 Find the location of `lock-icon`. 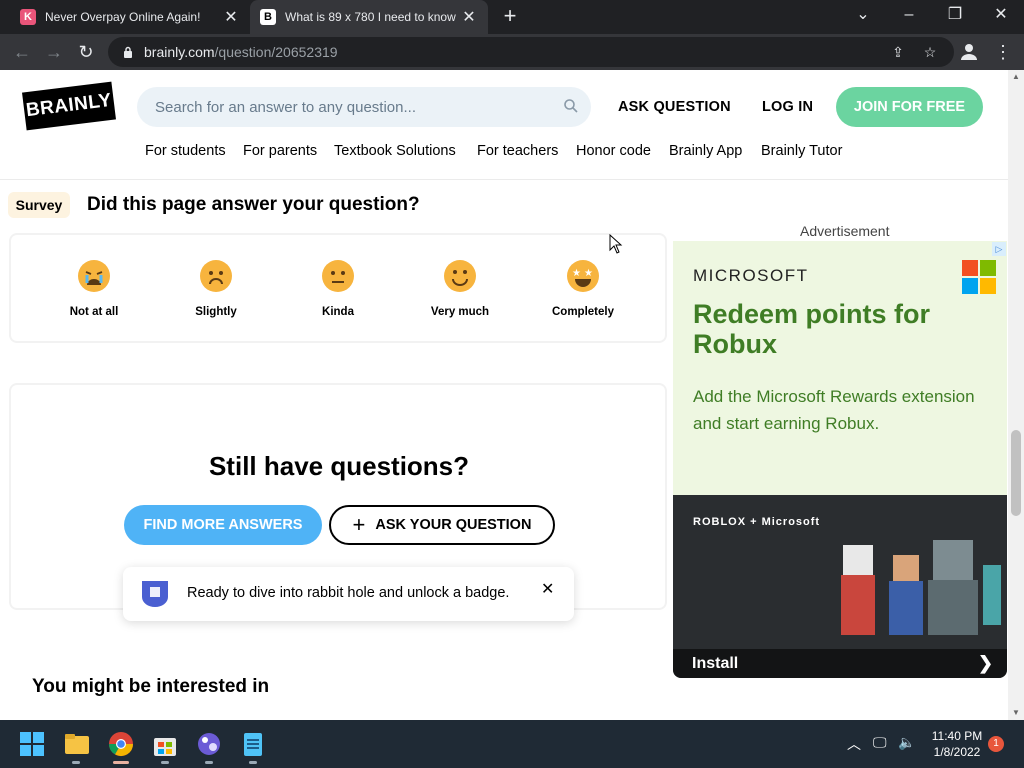

lock-icon is located at coordinates (128, 52).